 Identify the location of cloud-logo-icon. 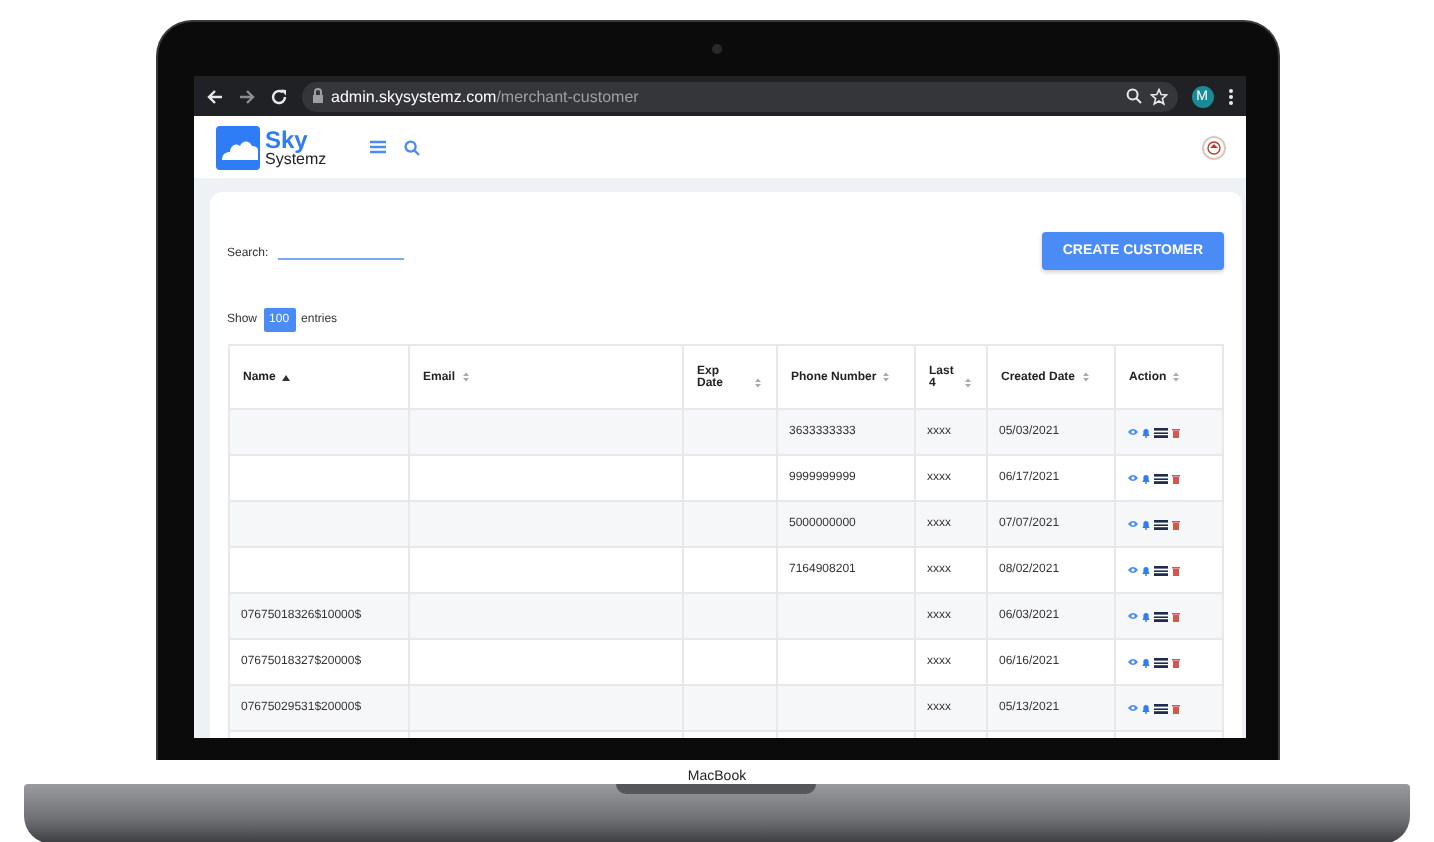
(237, 147).